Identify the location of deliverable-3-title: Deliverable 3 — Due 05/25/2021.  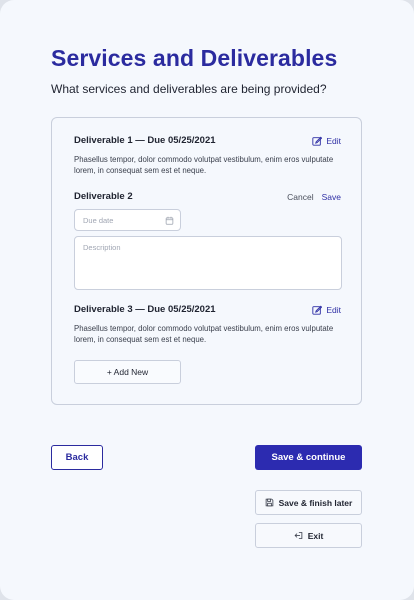
(145, 309).